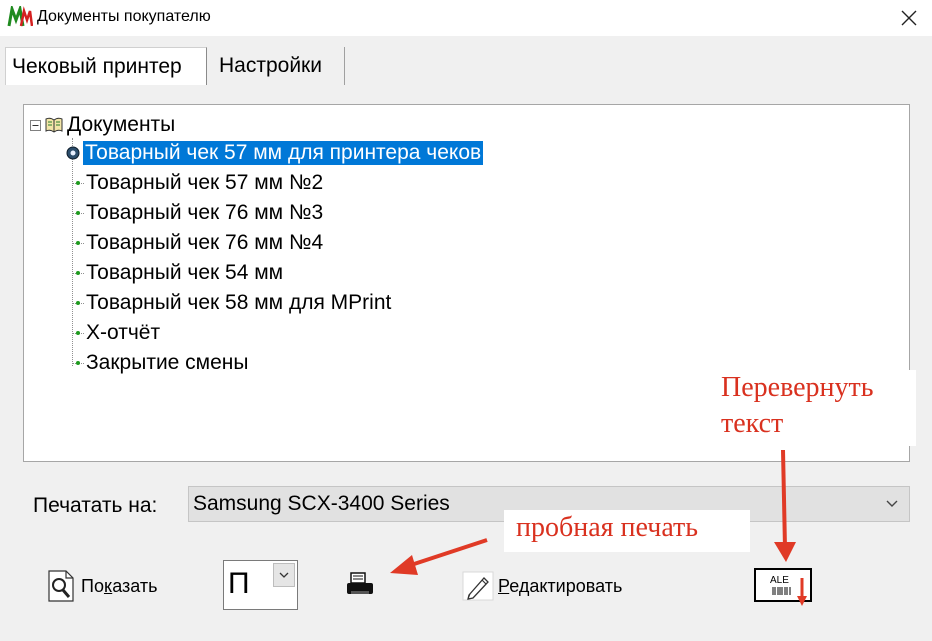 This screenshot has height=641, width=932. I want to click on tree-root-documents: Документы, so click(102, 125).